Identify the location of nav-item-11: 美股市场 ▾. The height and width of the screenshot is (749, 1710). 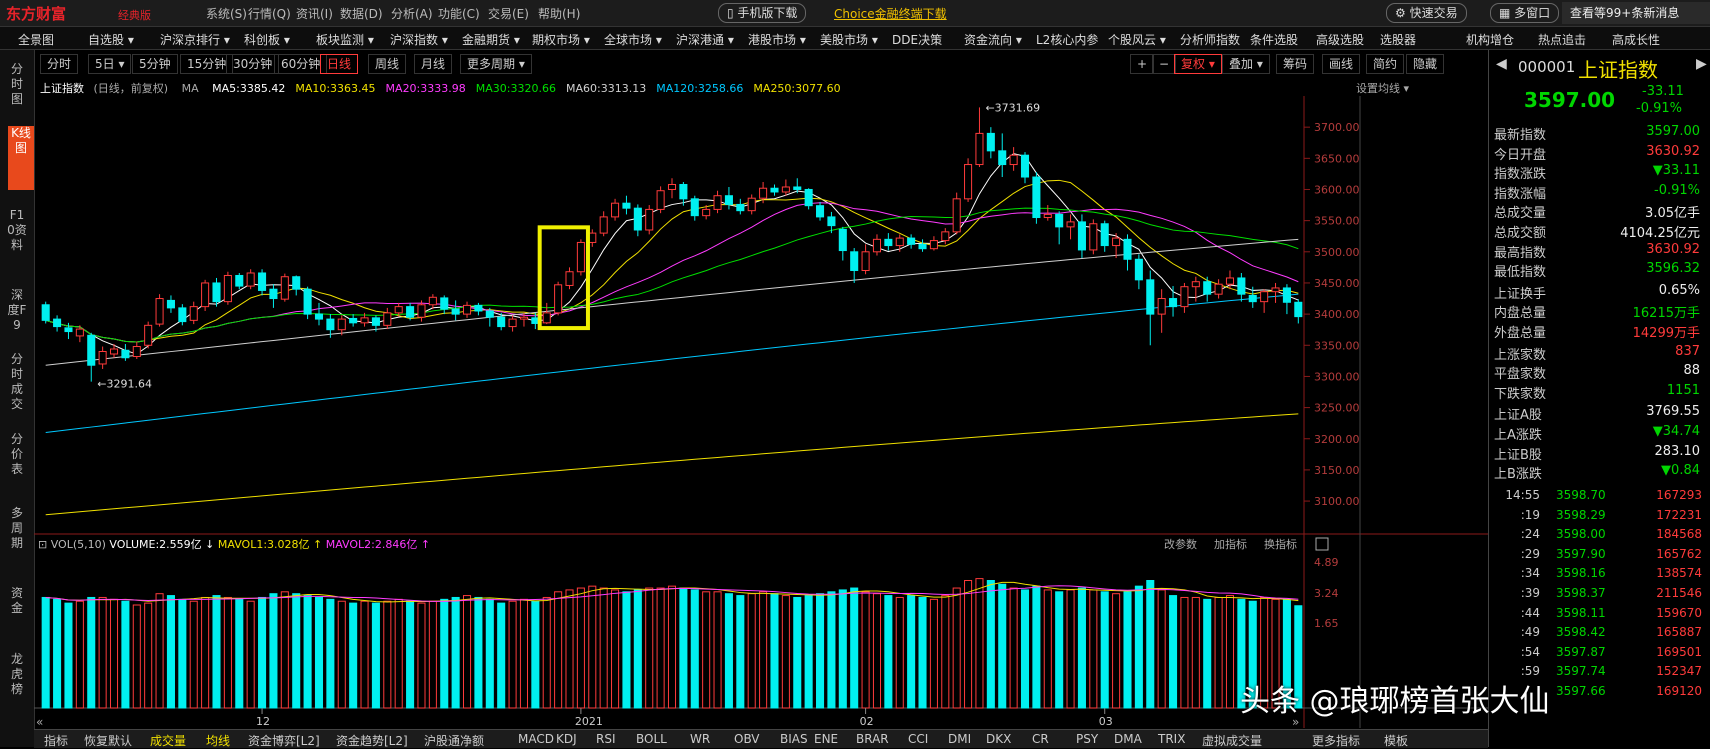
(849, 39).